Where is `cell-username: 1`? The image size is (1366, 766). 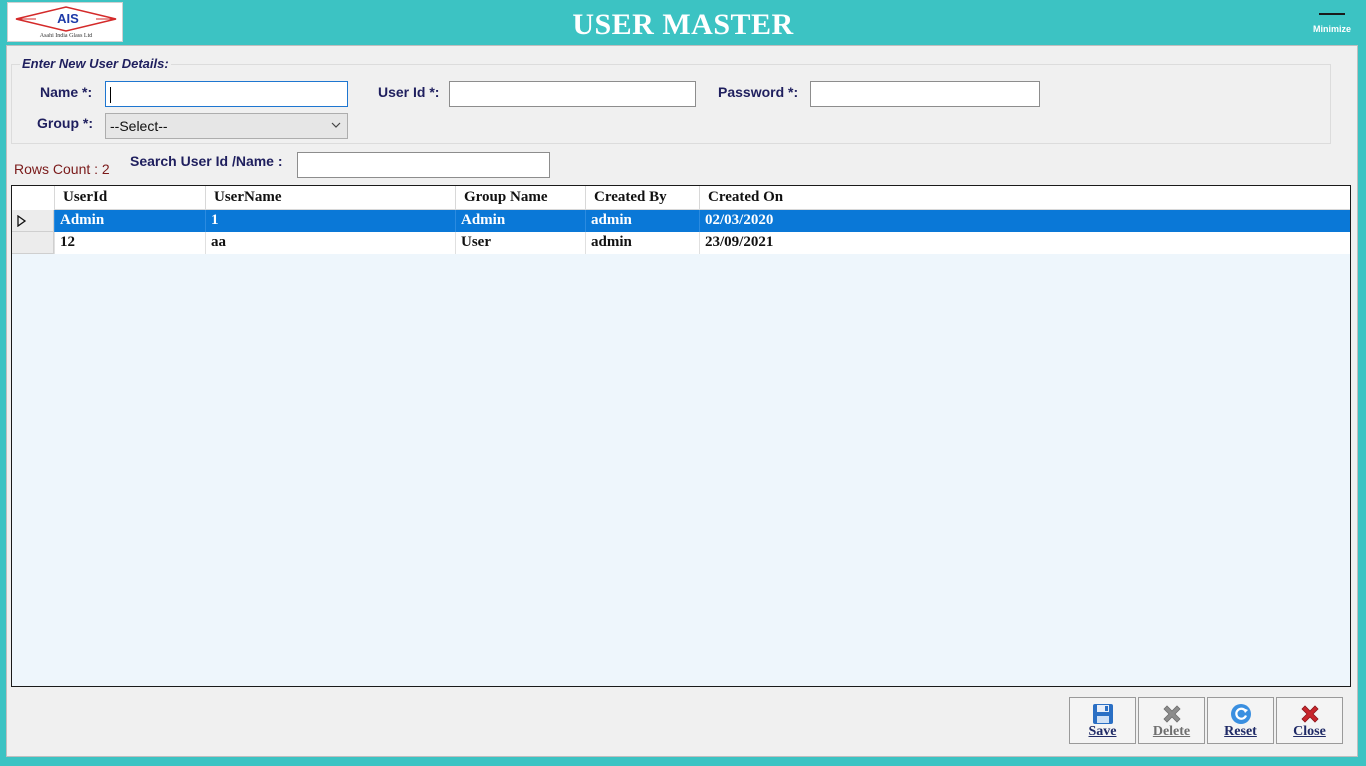 cell-username: 1 is located at coordinates (330, 221).